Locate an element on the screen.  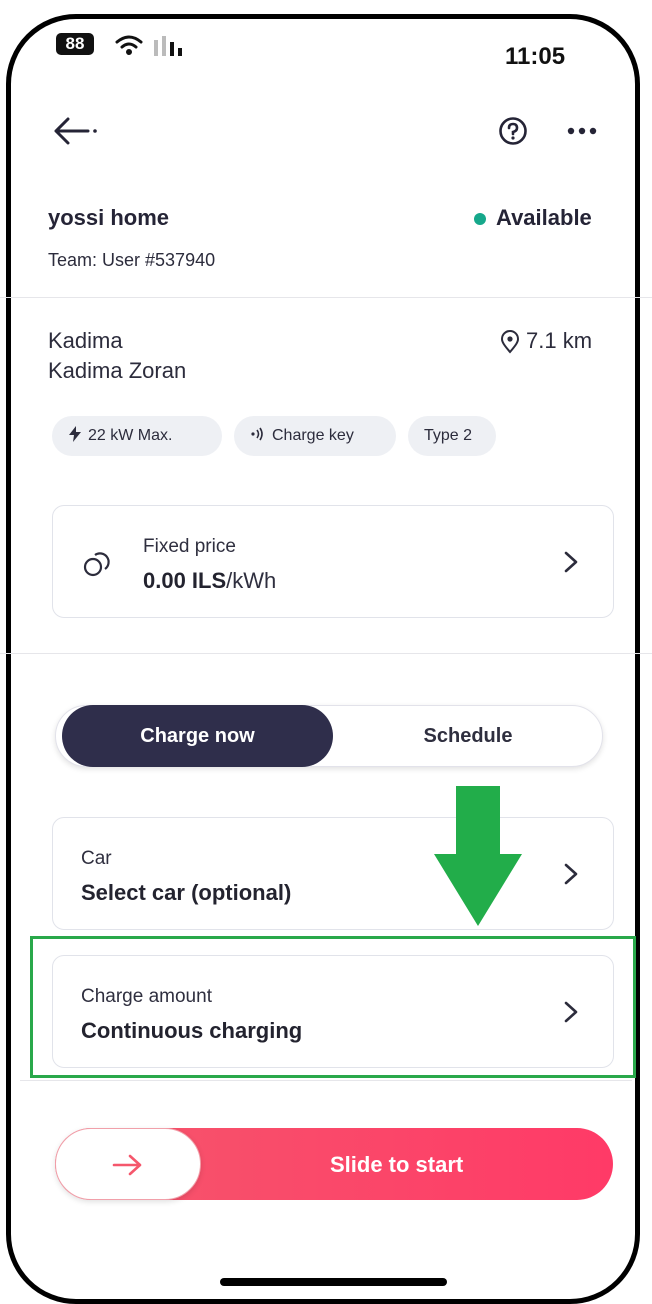
chip-label: Charge key is located at coordinates (313, 435).